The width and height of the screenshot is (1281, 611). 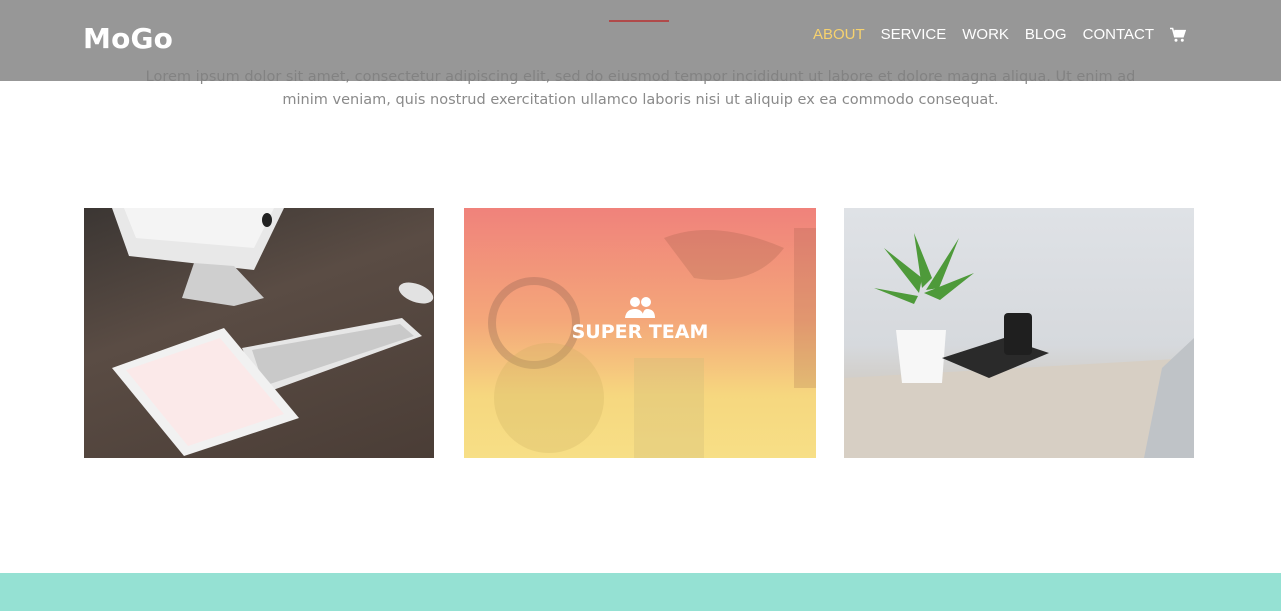 I want to click on section-title-underline, so click(x=639, y=21).